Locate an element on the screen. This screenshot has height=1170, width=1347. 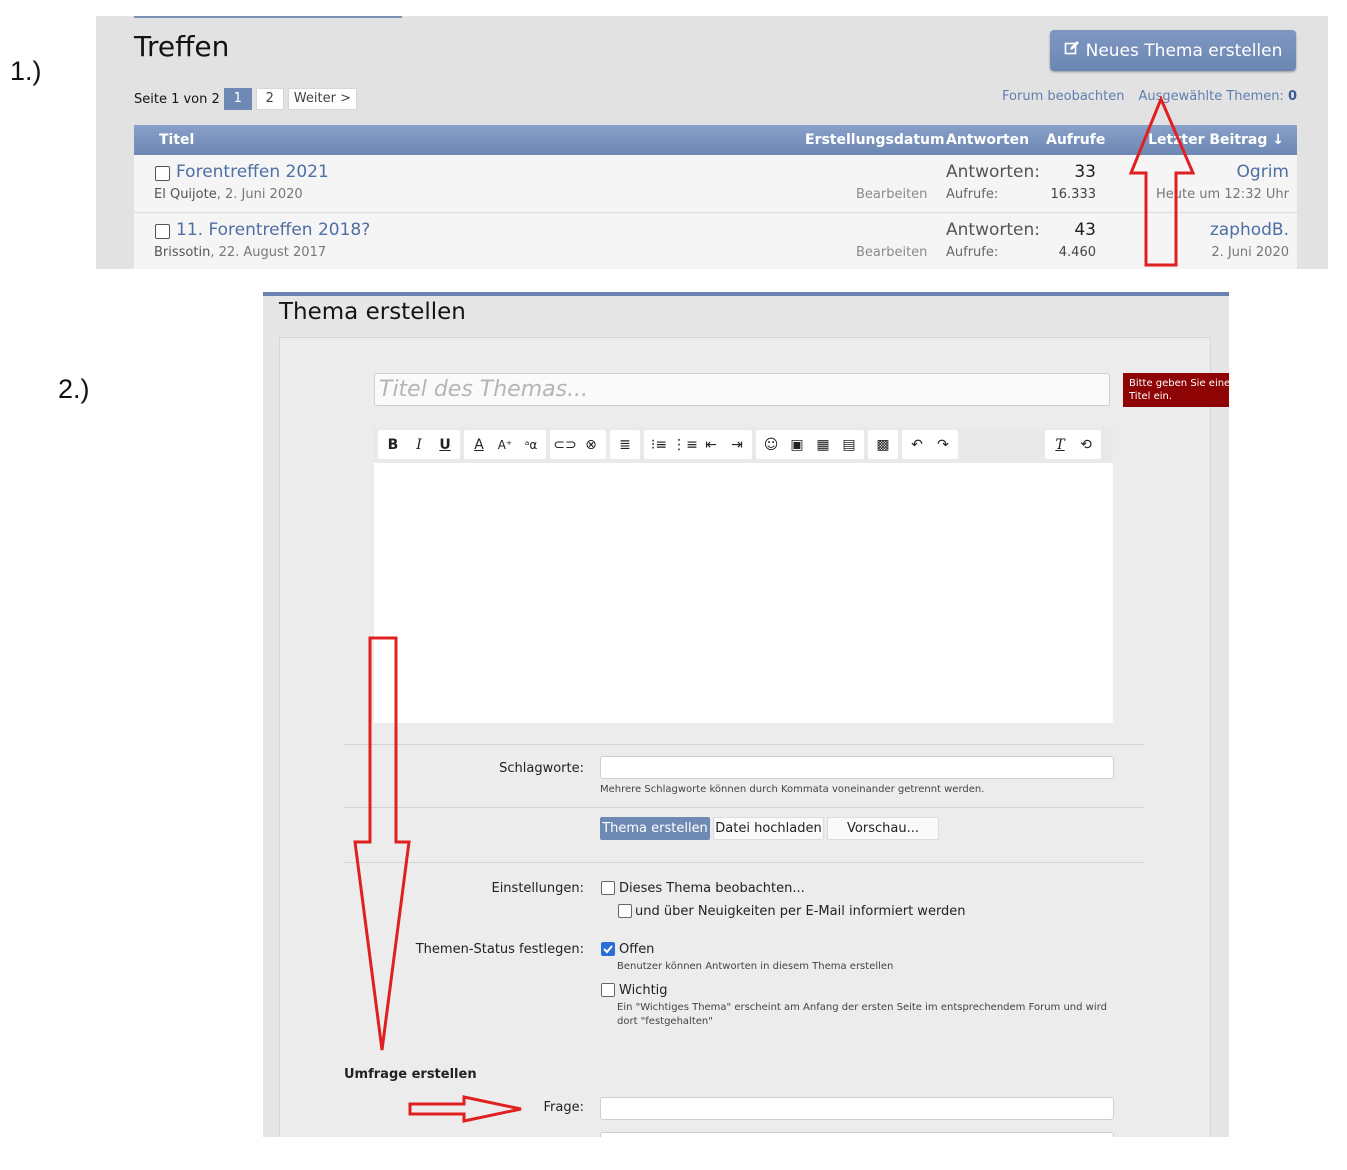
right-arrow-annotation is located at coordinates (465, 1109).